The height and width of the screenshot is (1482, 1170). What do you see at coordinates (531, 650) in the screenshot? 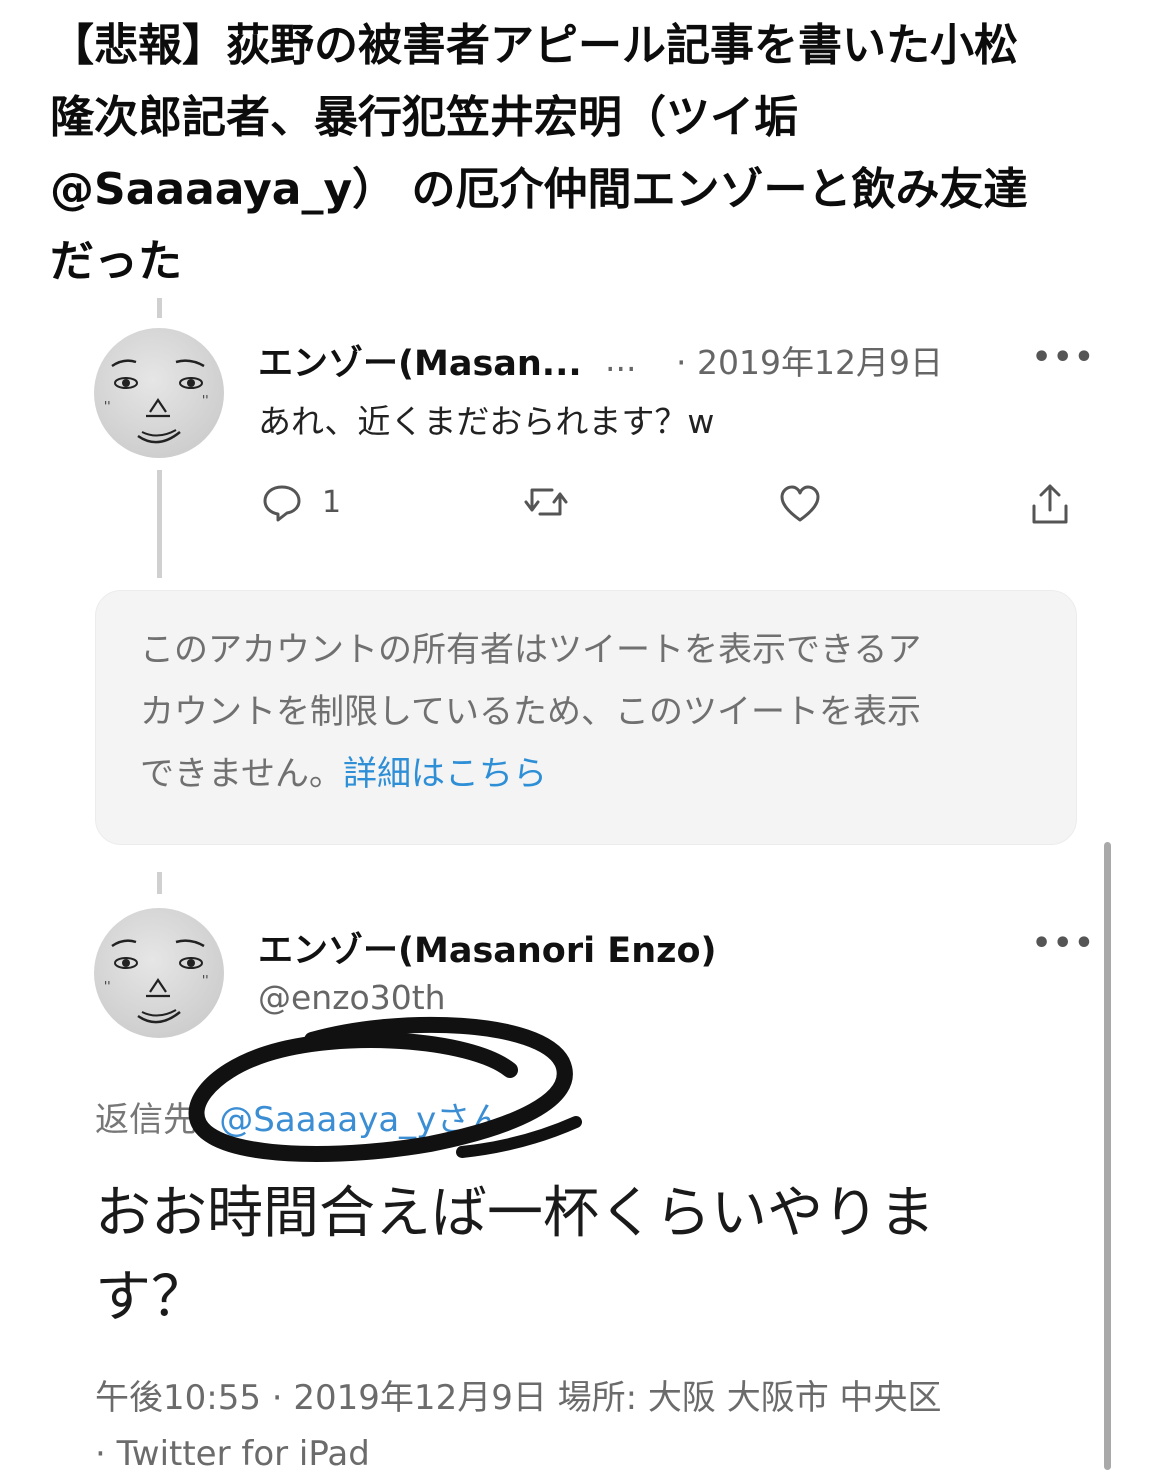
I see `notice-line-1: このアカウントの所有者はツイートを表示できるア` at bounding box center [531, 650].